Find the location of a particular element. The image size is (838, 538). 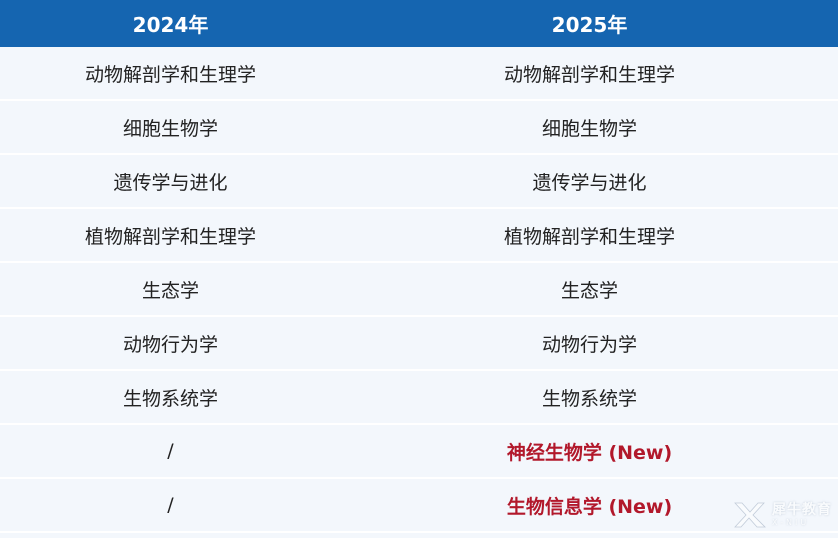

header-2024: 2024年 is located at coordinates (170, 25).